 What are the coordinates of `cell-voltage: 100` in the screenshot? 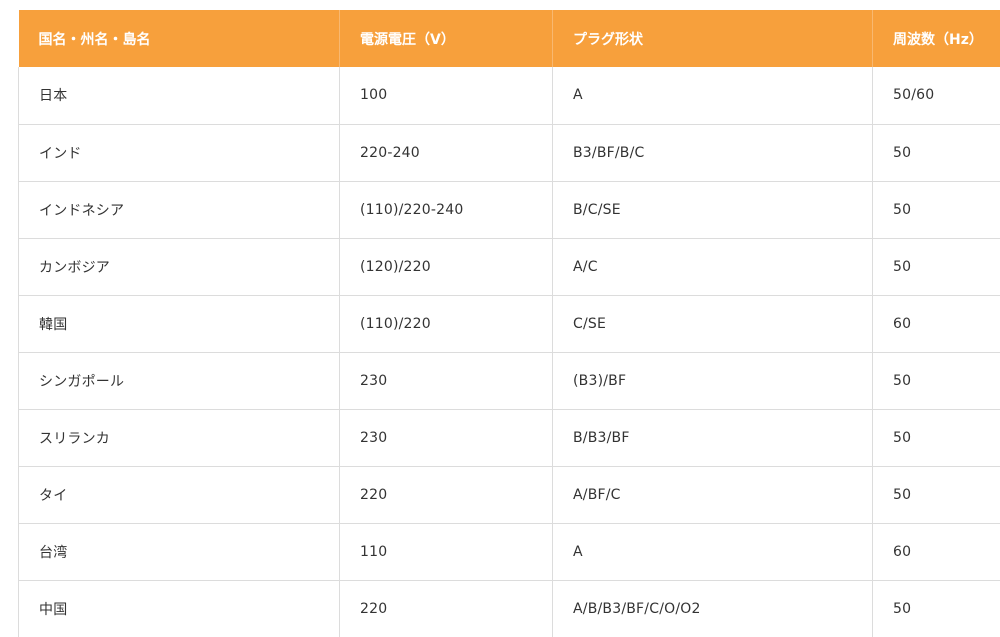 It's located at (446, 96).